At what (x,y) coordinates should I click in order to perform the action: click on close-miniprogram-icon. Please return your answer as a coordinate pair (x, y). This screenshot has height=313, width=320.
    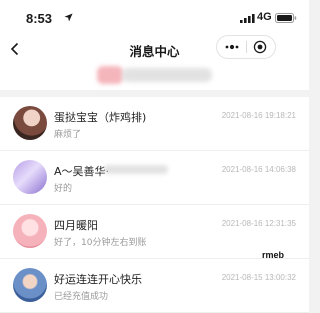
    Looking at the image, I should click on (260, 47).